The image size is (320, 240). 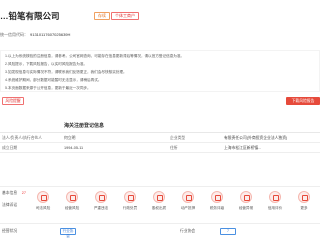 I want to click on risk-item: 信用评价, so click(x=275, y=206).